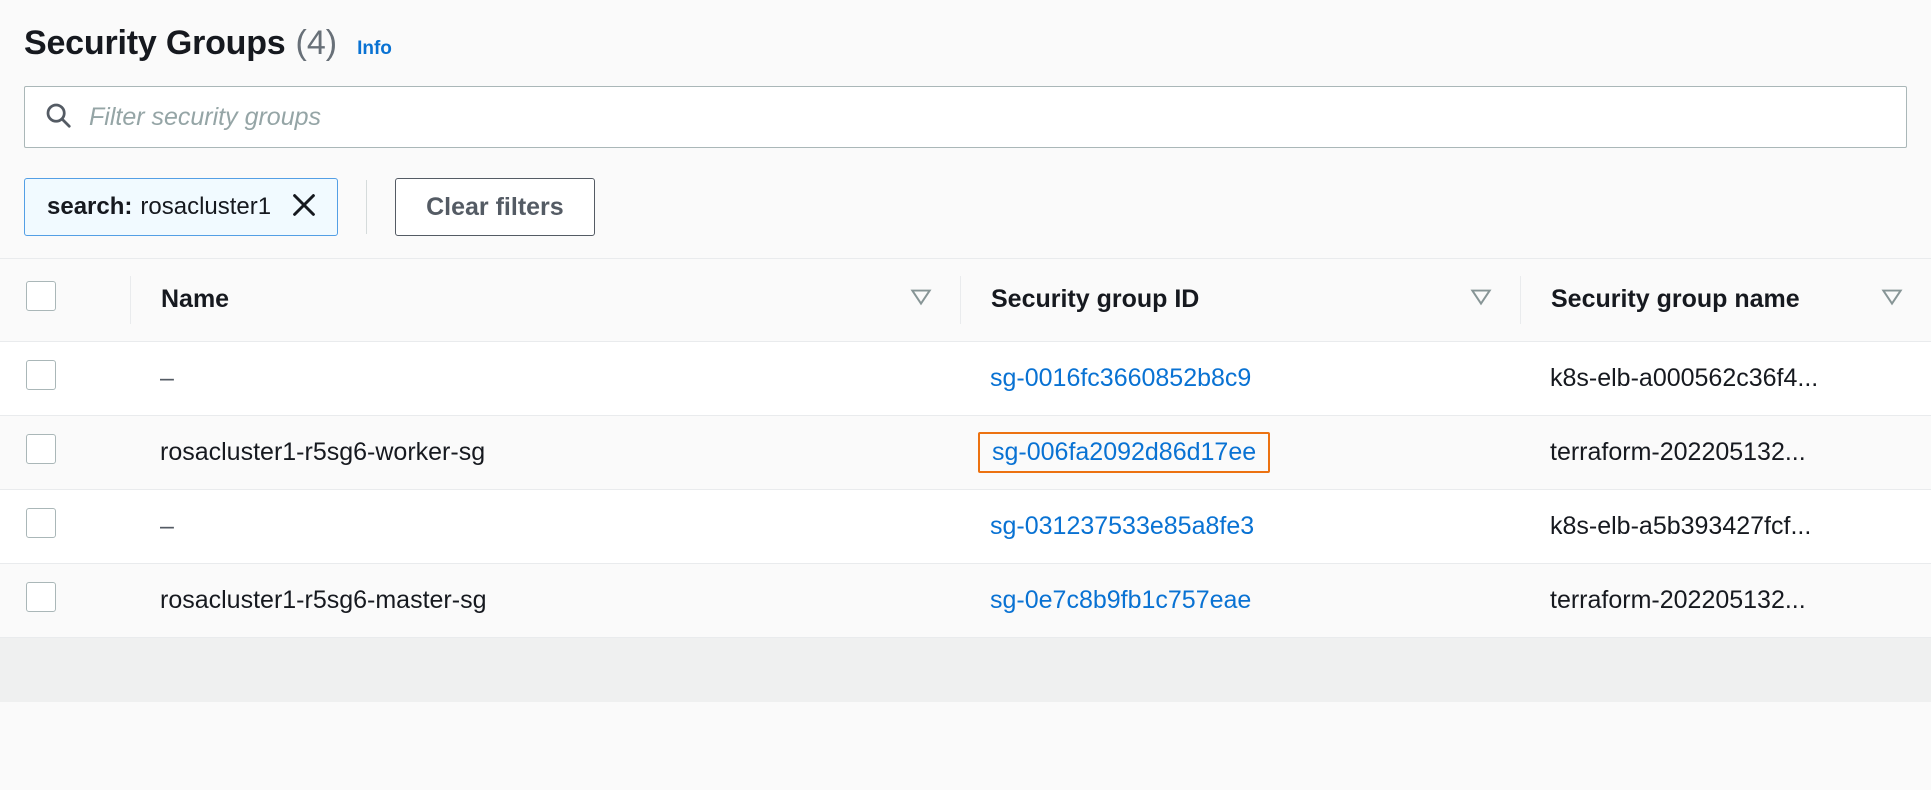 The image size is (1931, 790). Describe the element at coordinates (1122, 526) in the screenshot. I see `security-group-id-link: sg-031237533e85a8fe3` at that location.